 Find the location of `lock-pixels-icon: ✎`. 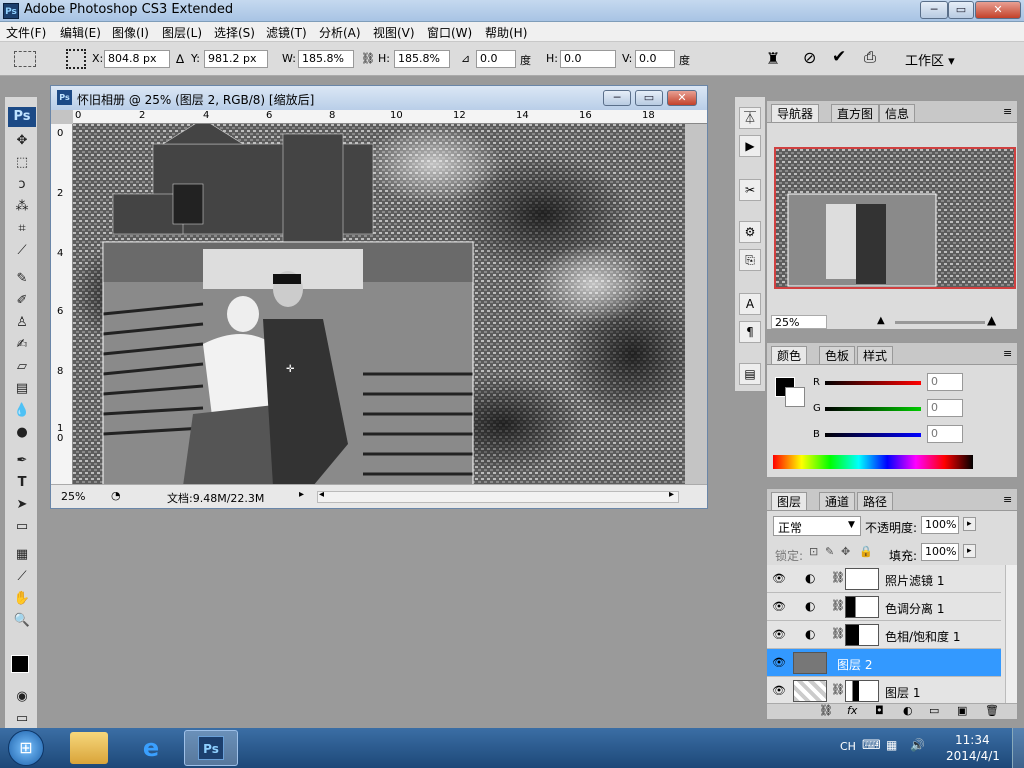

lock-pixels-icon: ✎ is located at coordinates (829, 551).